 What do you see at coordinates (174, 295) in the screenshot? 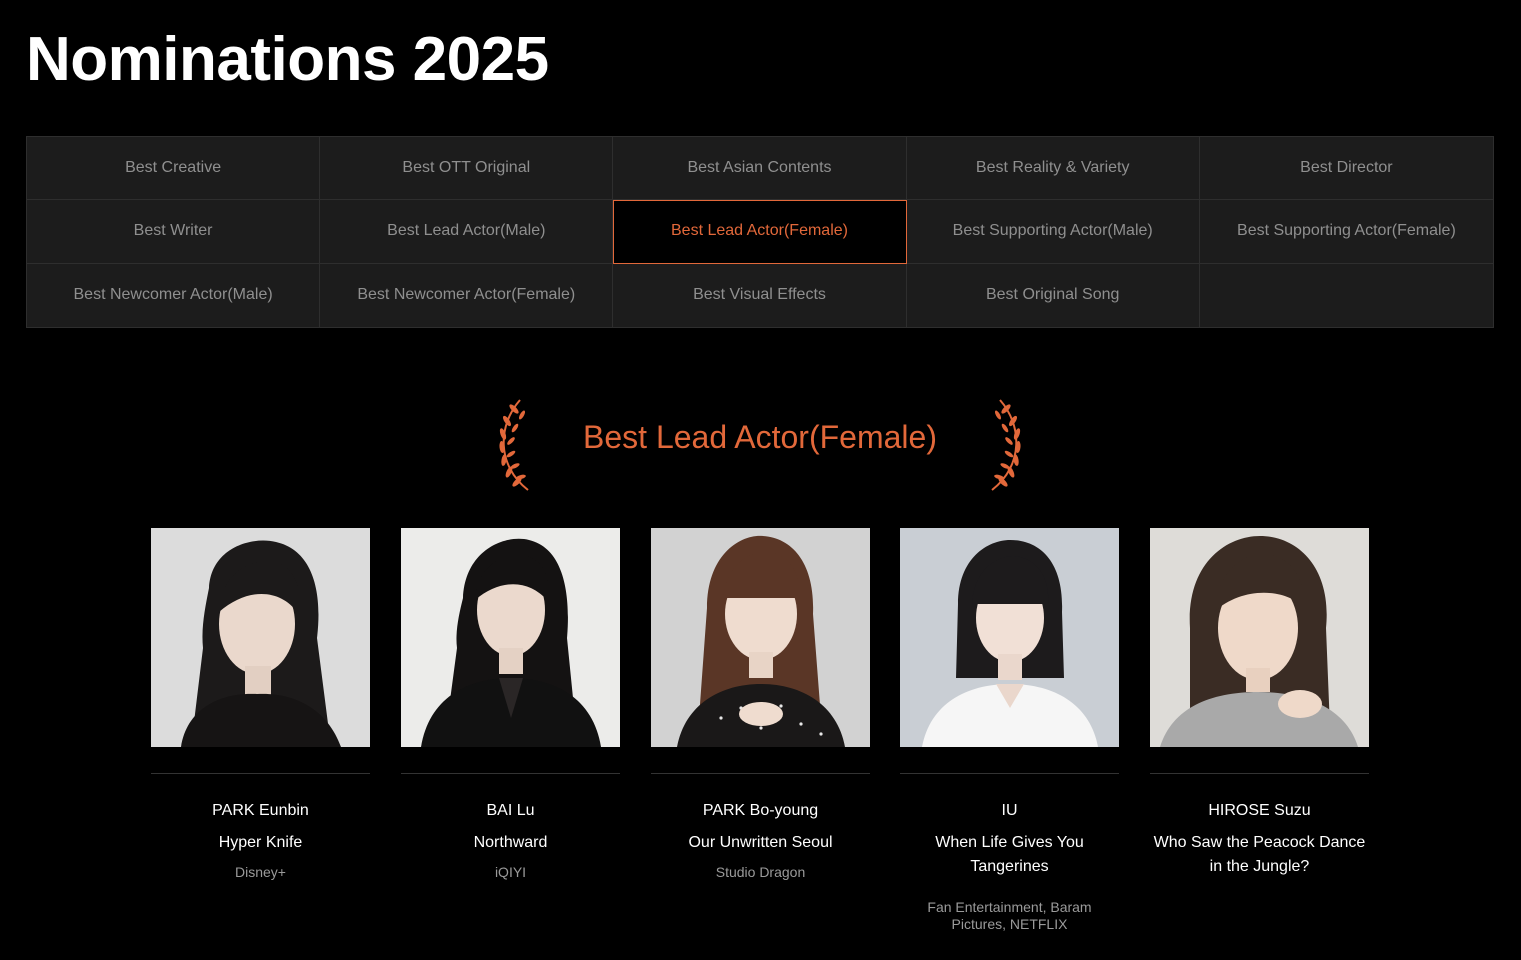
I see `category-tab-best-newcomer-actor-male: Best Newcomer Actor(Male)` at bounding box center [174, 295].